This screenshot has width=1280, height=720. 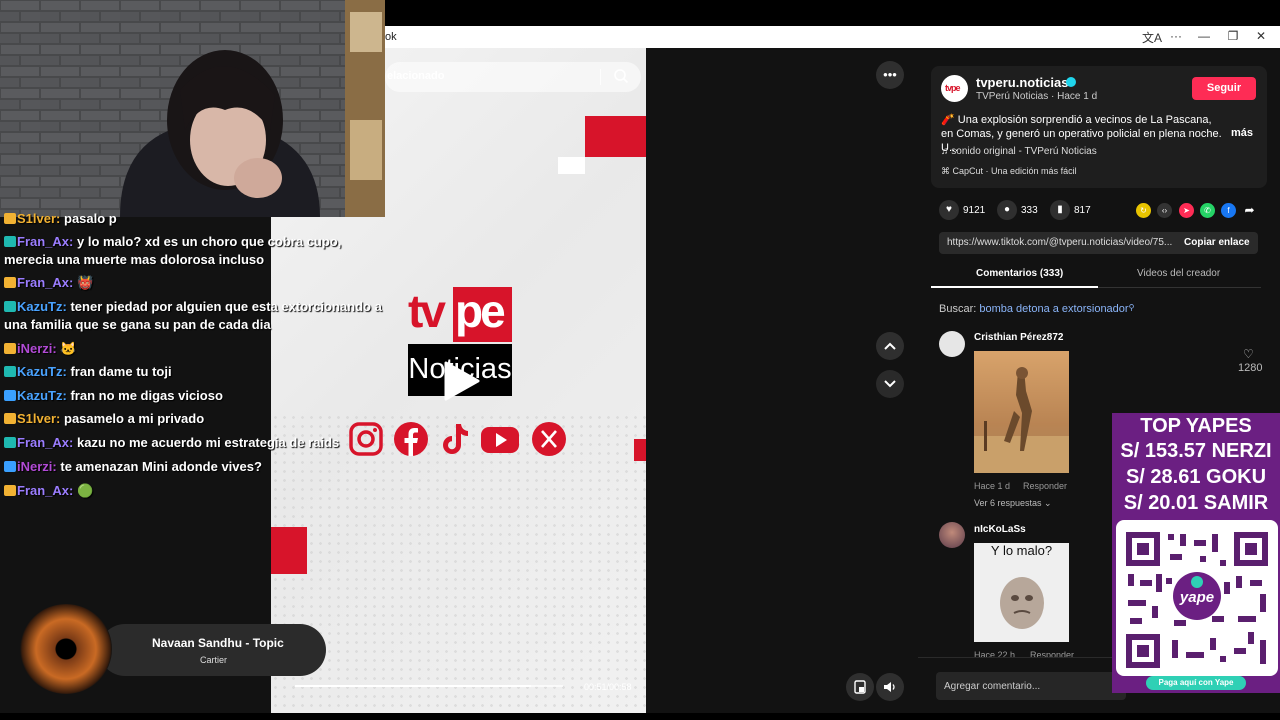 I want to click on mini-player-icon, so click(x=860, y=687).